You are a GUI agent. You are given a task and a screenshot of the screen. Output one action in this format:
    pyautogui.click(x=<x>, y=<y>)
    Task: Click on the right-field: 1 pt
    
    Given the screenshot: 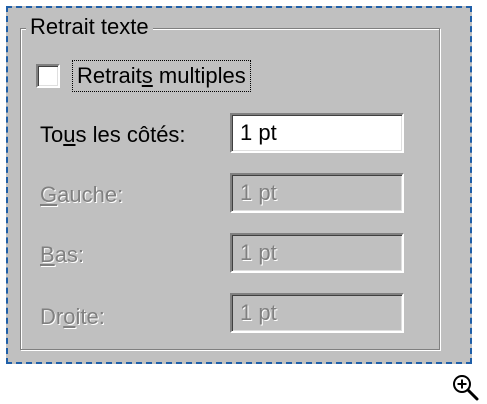 What is the action you would take?
    pyautogui.click(x=317, y=313)
    